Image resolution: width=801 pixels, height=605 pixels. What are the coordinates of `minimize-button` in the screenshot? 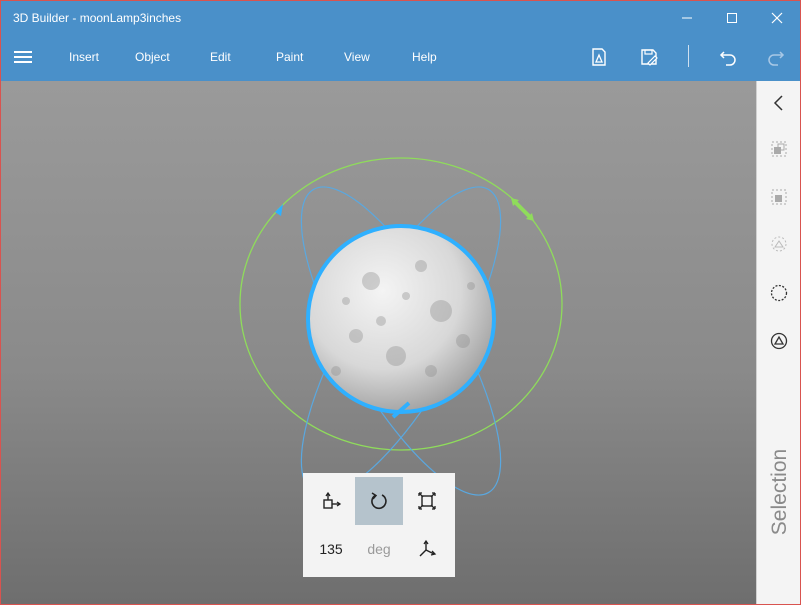 It's located at (687, 17).